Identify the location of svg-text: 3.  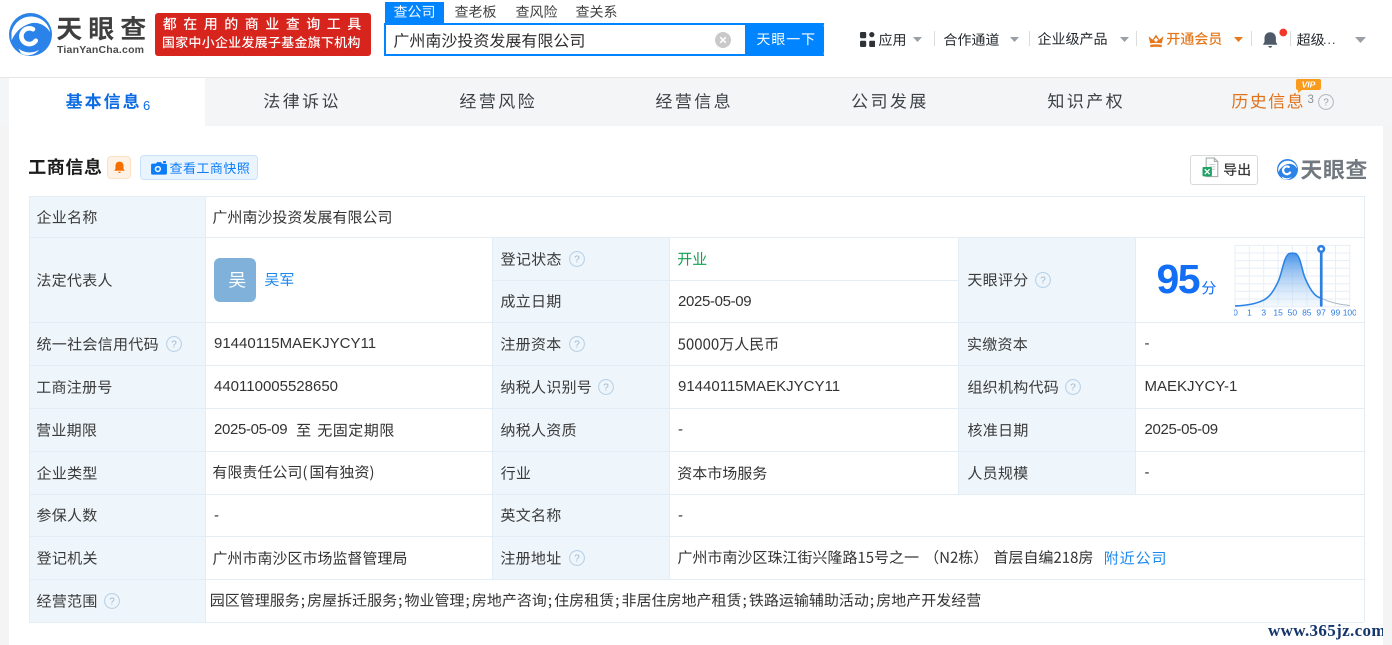
(1263, 312).